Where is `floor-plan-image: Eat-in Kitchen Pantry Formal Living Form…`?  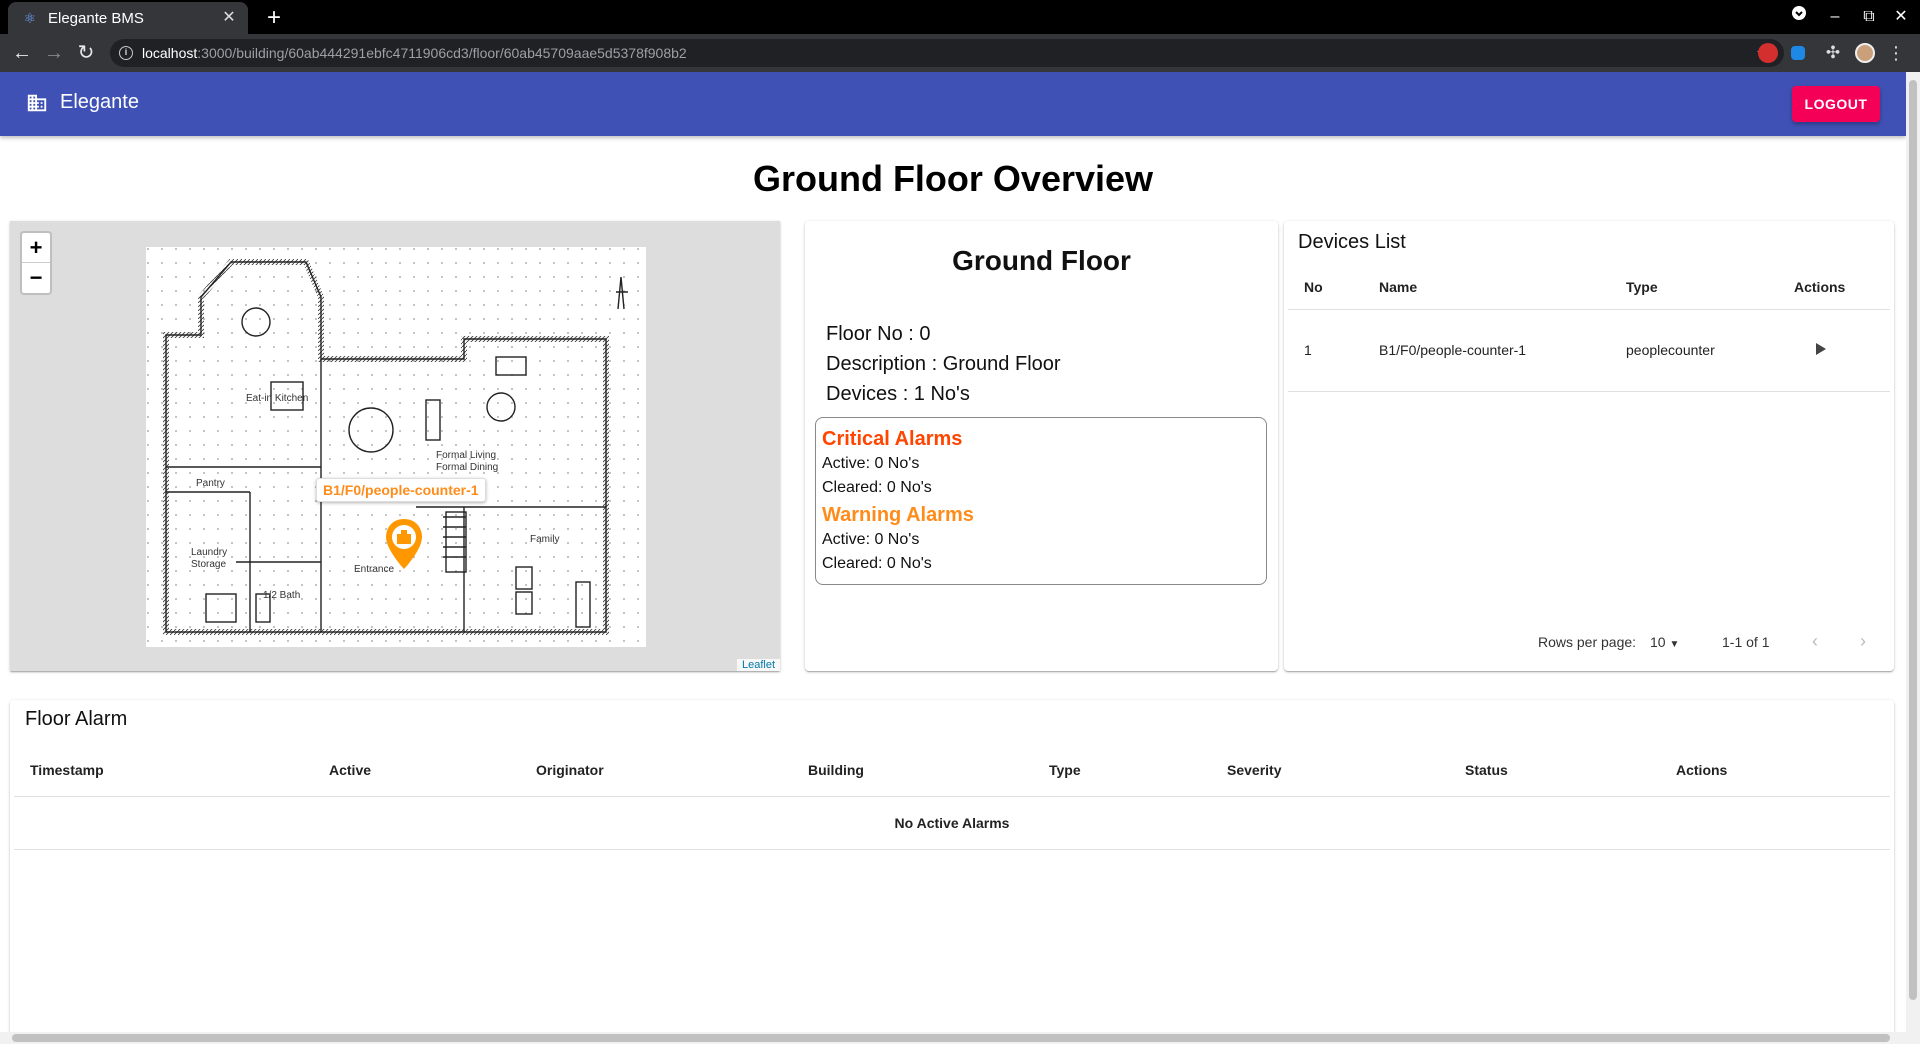 floor-plan-image: Eat-in Kitchen Pantry Formal Living Form… is located at coordinates (396, 447).